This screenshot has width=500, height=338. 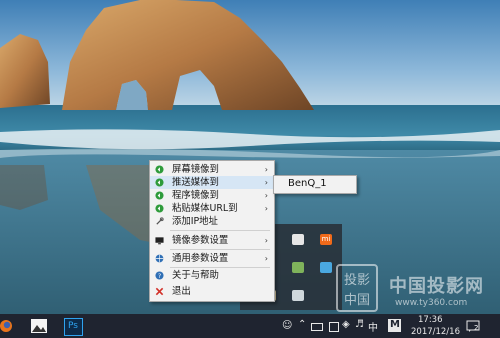 I want to click on m-app-icon: M, so click(x=394, y=325).